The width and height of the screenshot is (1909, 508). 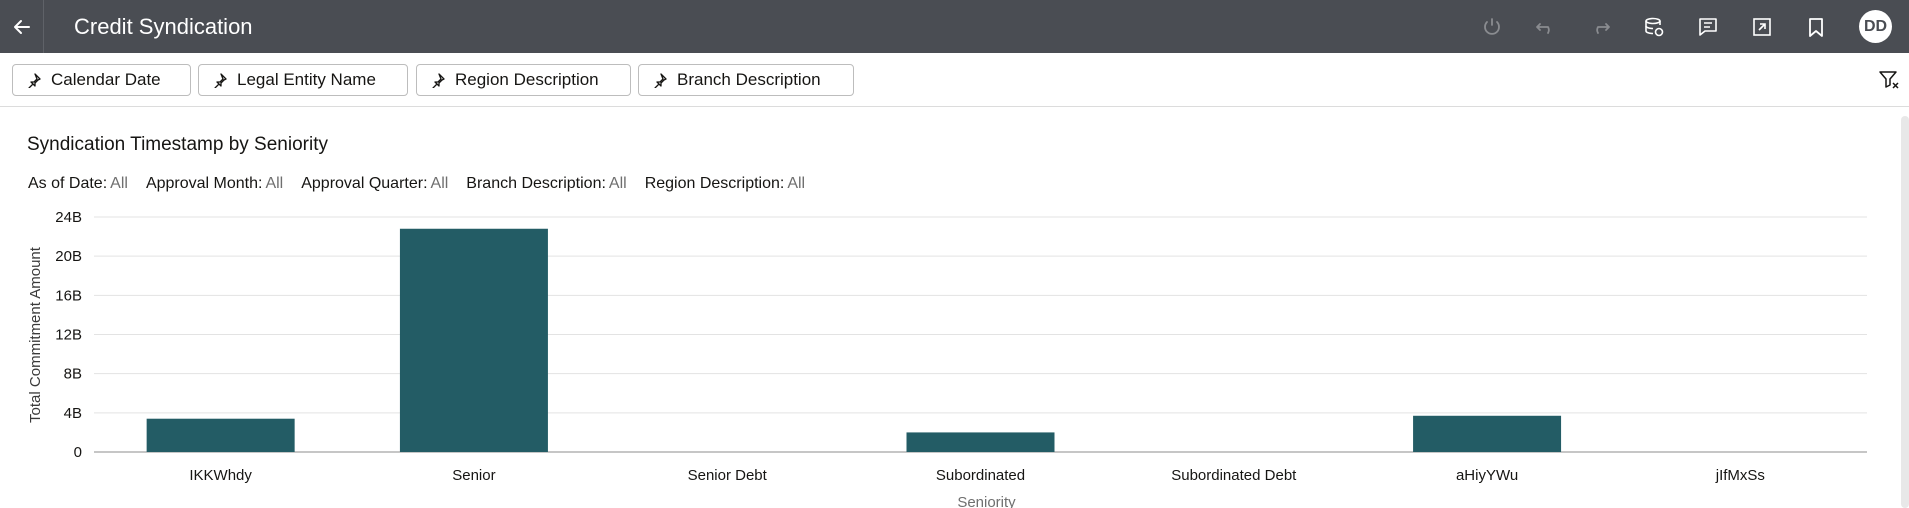 I want to click on filter-pill-calendar-date: Calendar Date, so click(x=101, y=80).